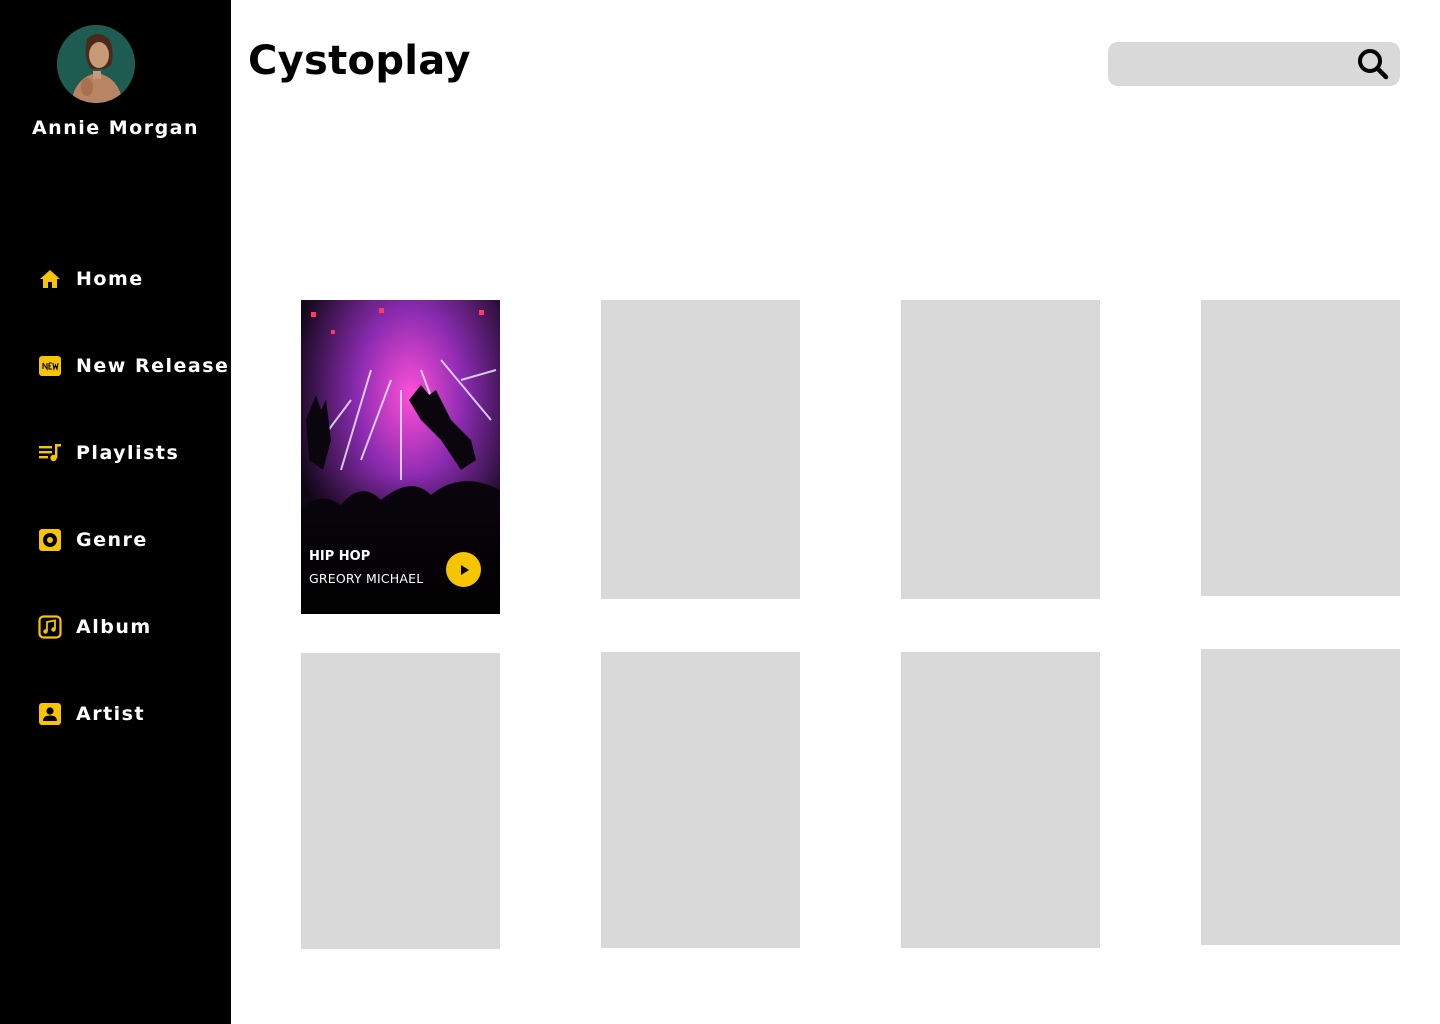 This screenshot has height=1024, width=1440. I want to click on sidebar-item-playlists: Playlists, so click(108, 453).